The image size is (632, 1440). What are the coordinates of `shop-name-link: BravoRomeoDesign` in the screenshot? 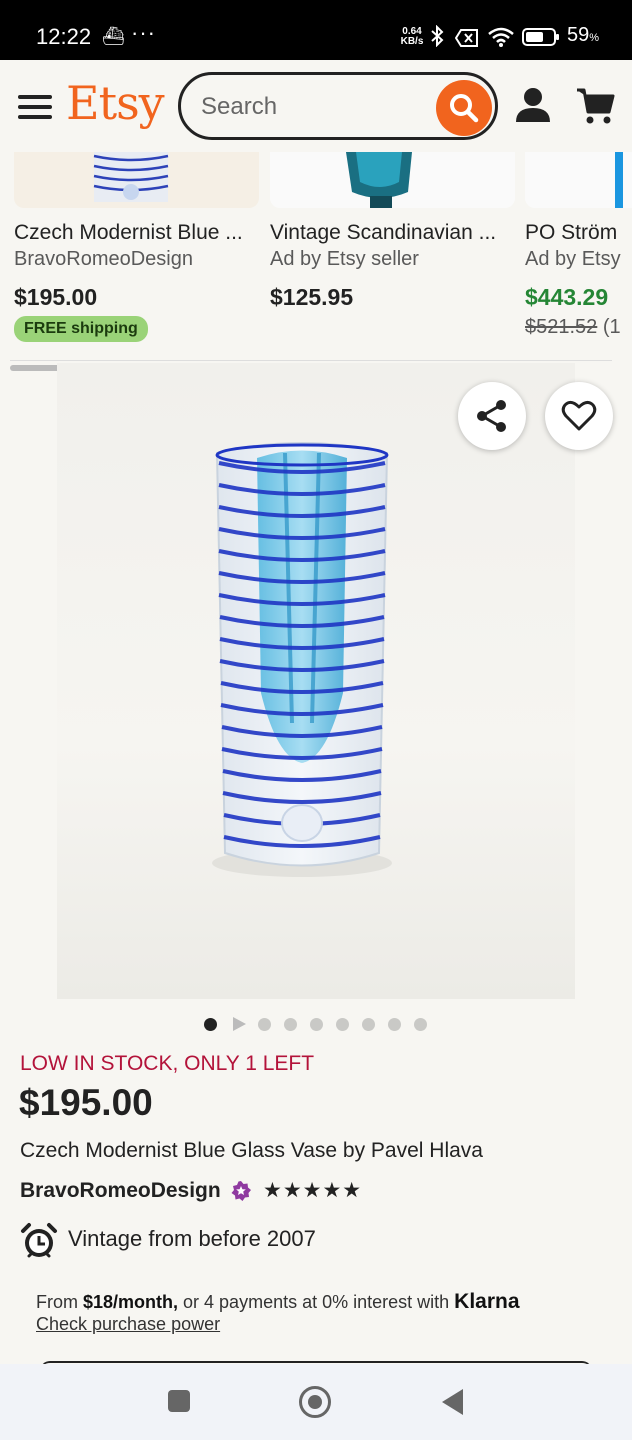 It's located at (120, 1191).